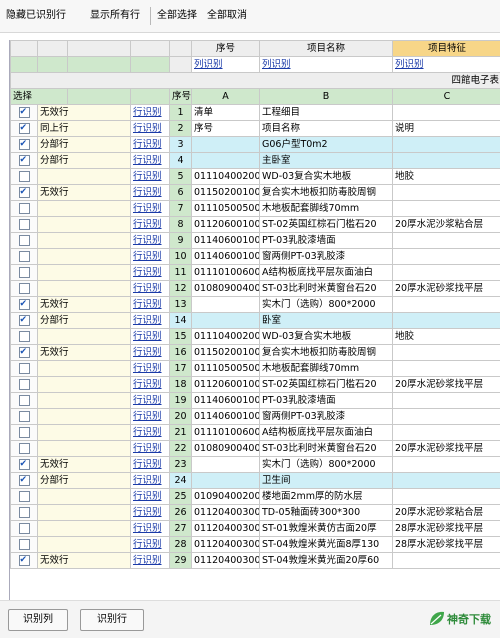 This screenshot has width=500, height=638. What do you see at coordinates (226, 337) in the screenshot?
I see `cell-a: 011104002002` at bounding box center [226, 337].